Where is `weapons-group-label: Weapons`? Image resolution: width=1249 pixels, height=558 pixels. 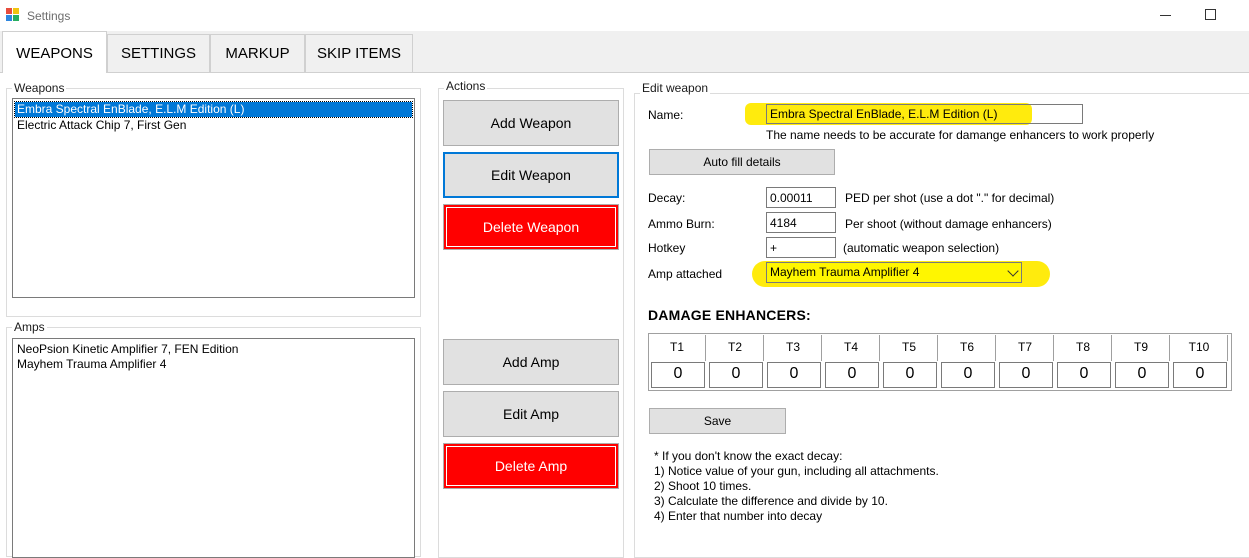
weapons-group-label: Weapons is located at coordinates (39, 88).